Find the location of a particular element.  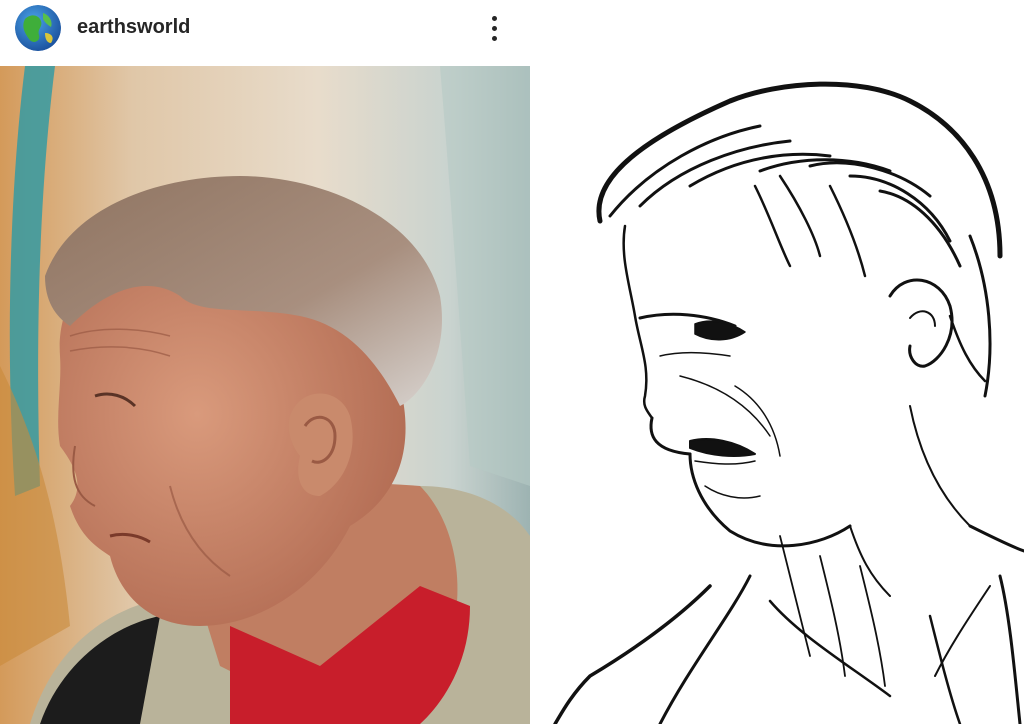

post-header: earthsworld is located at coordinates (512, 28).